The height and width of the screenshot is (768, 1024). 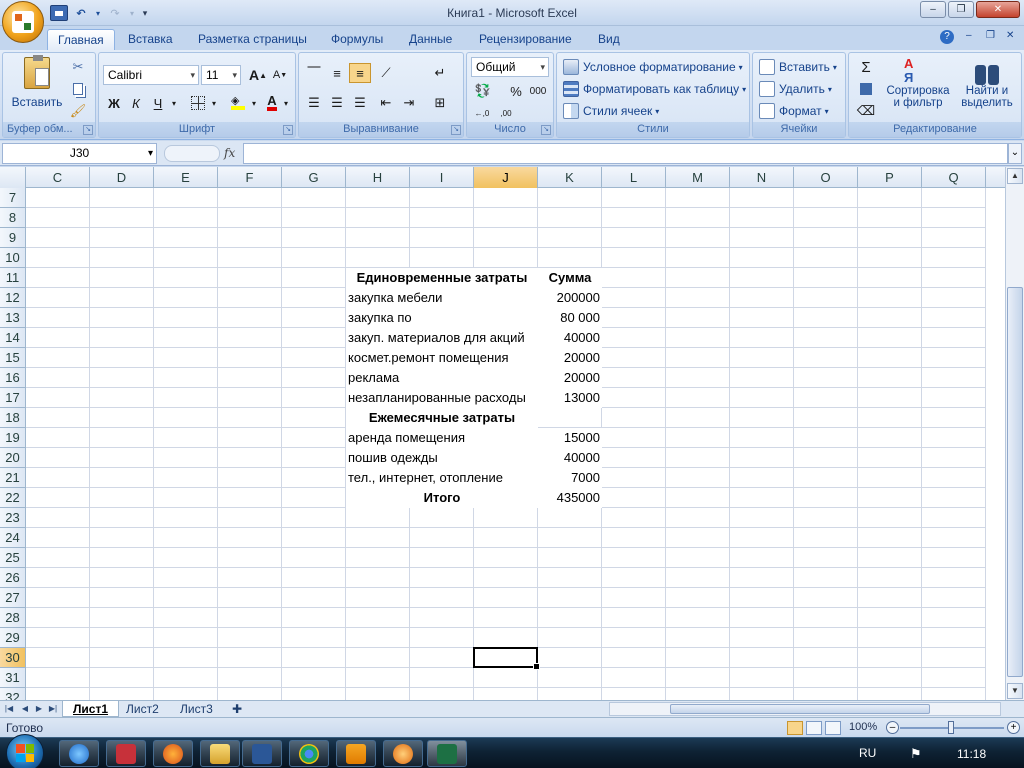 I want to click on cell-label-row-21: тел., интернет, отопление, so click(x=442, y=478).